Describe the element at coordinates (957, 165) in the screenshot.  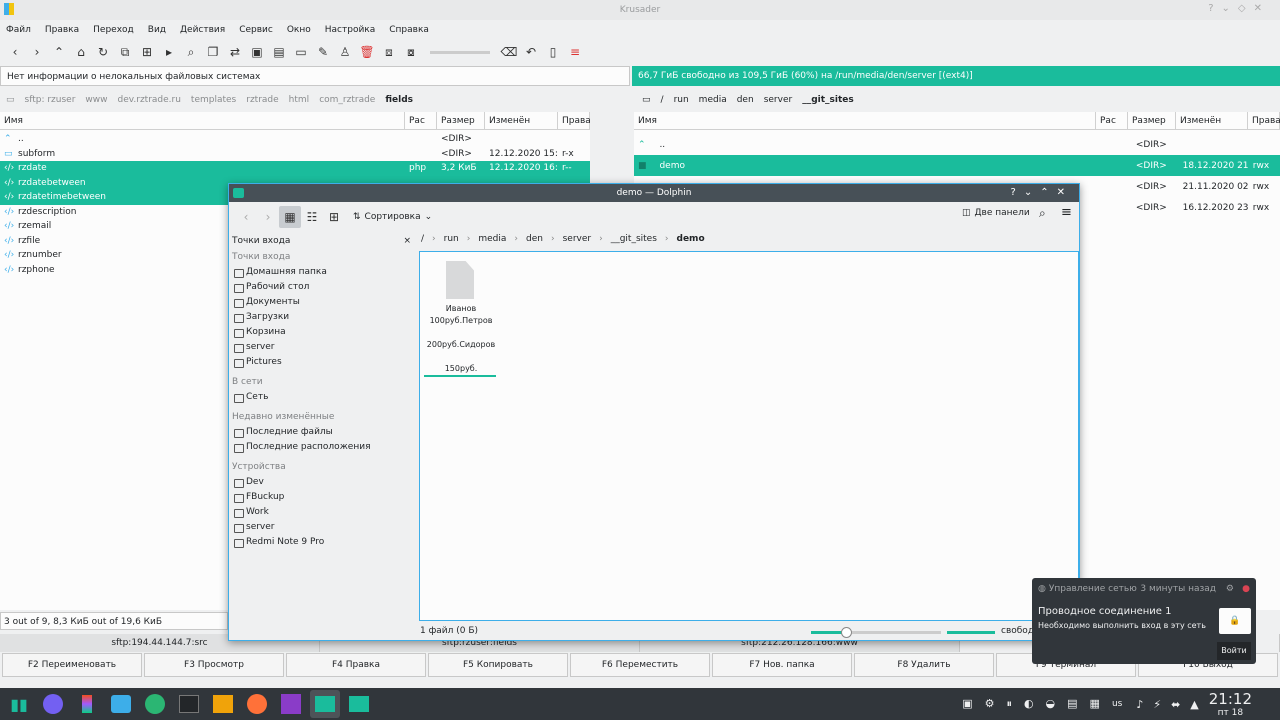
I see `folder-row: ■ demo <DIR> 18.12.2020 21:12rwx` at that location.